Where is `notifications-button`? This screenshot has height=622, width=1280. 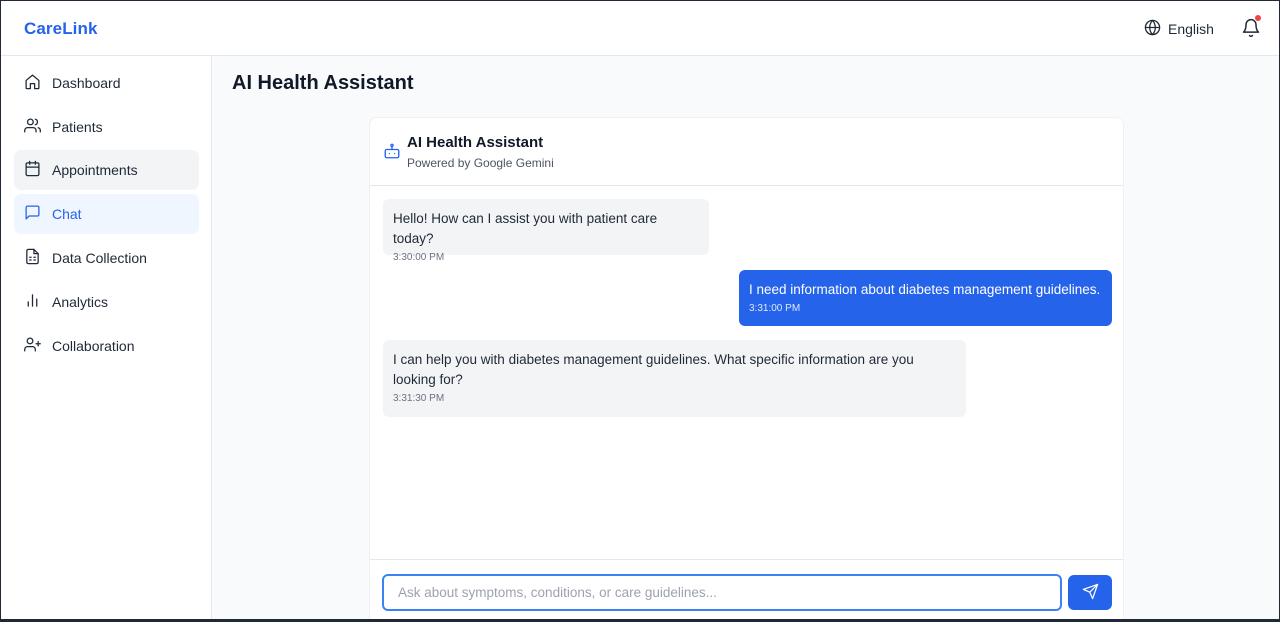 notifications-button is located at coordinates (1251, 28).